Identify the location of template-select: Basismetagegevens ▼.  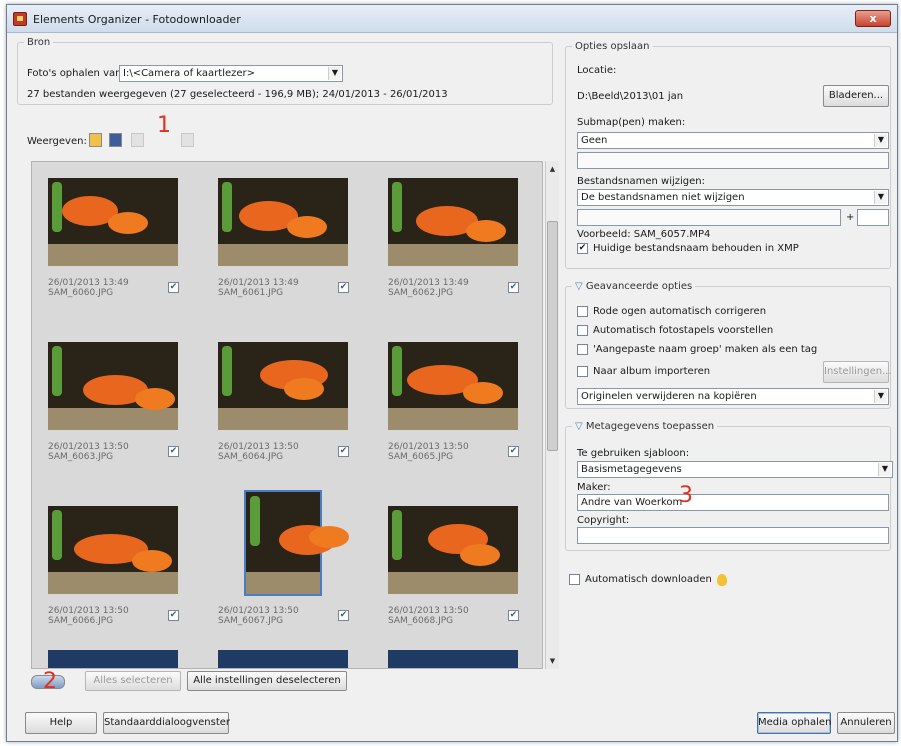
(735, 469).